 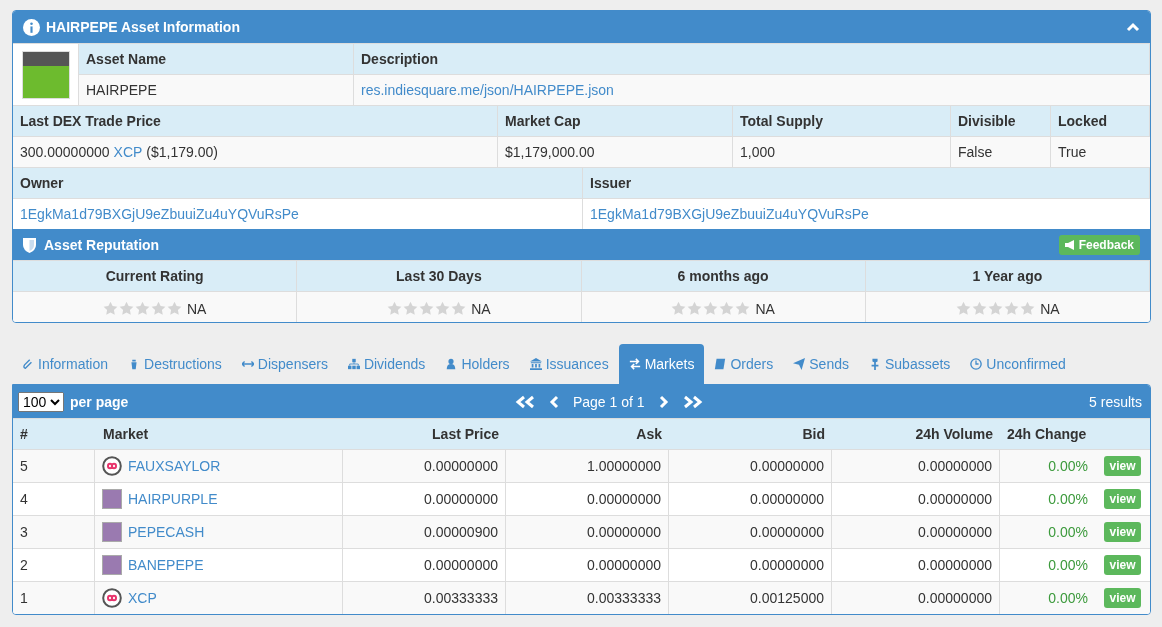 I want to click on column-header: Description, so click(x=752, y=58).